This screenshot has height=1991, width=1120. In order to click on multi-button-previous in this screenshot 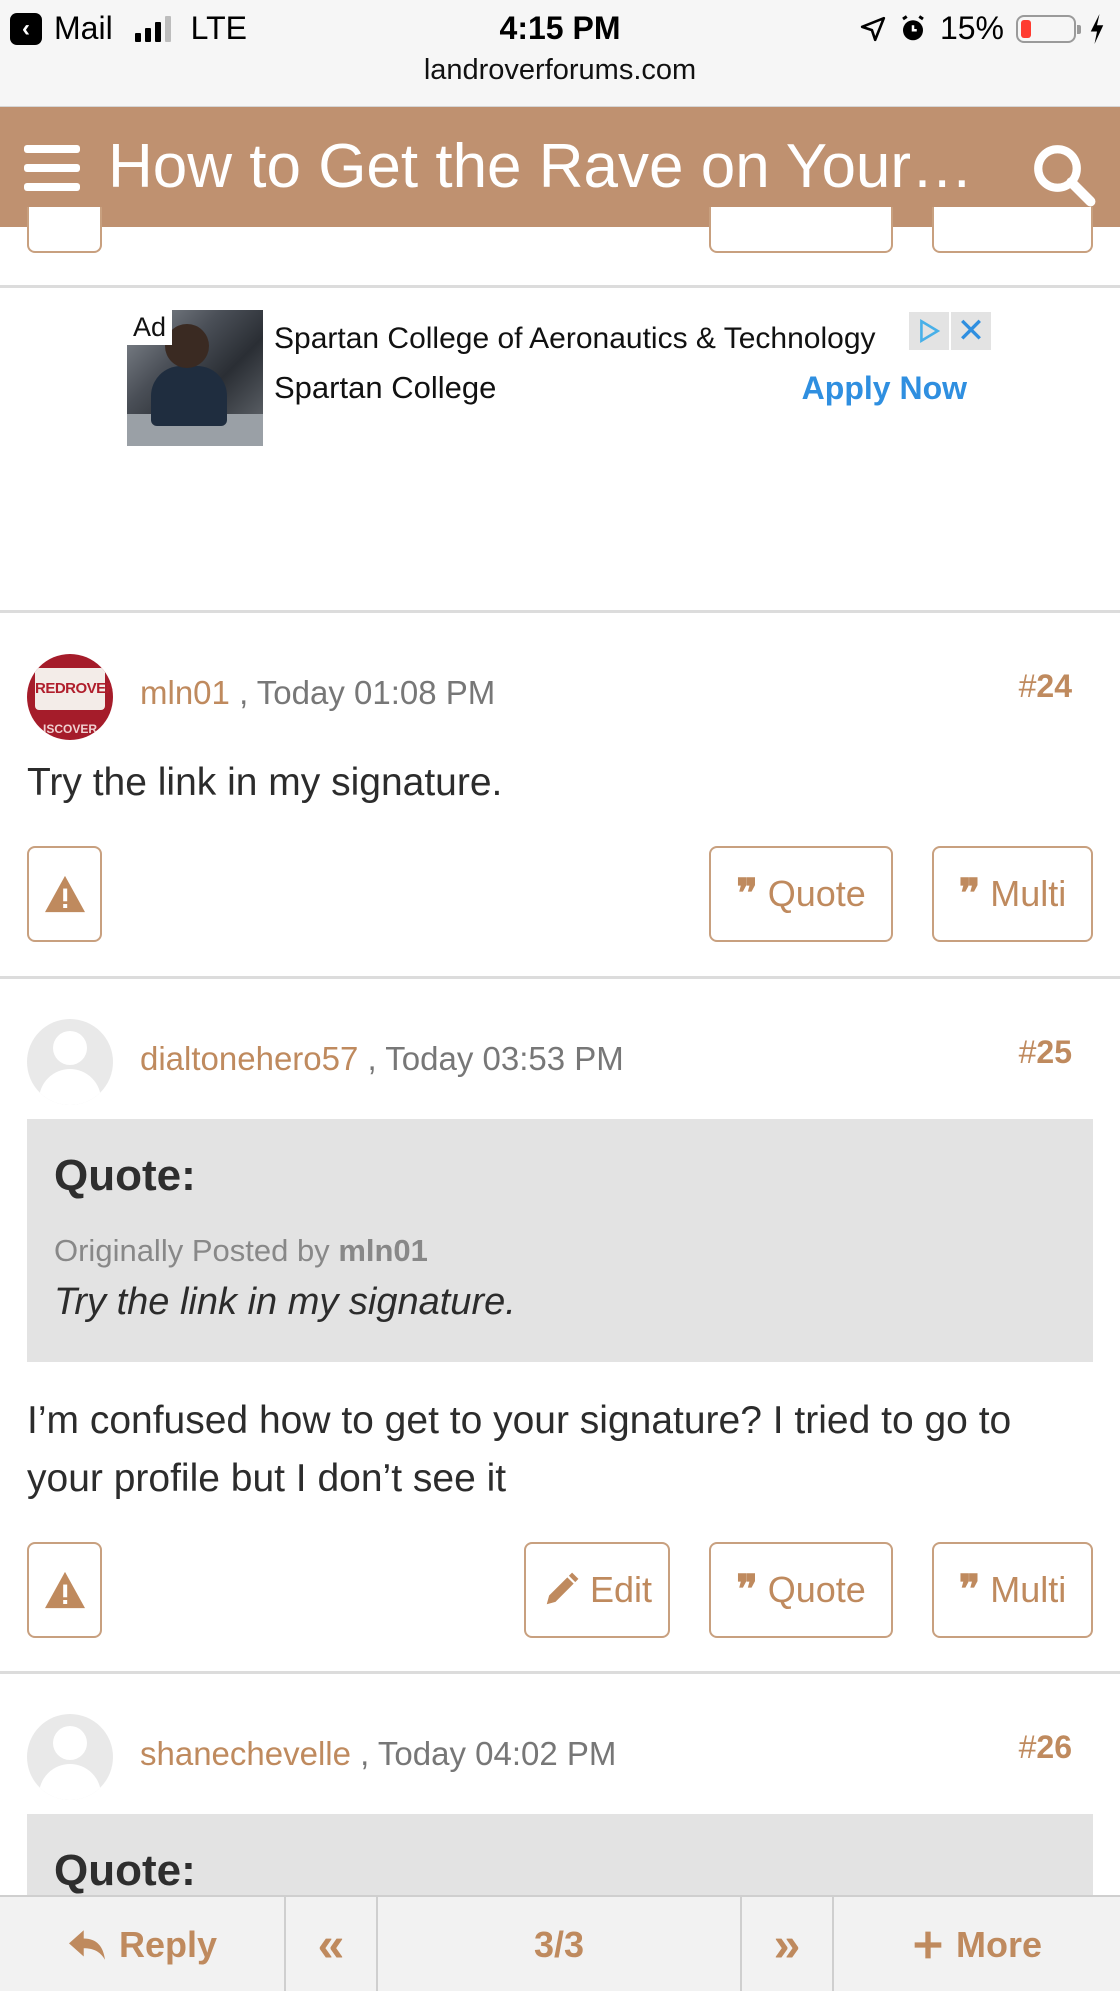, I will do `click(1012, 230)`.